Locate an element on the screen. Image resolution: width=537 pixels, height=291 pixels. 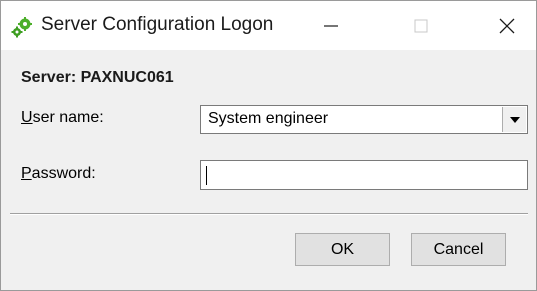
maximize-icon is located at coordinates (421, 25).